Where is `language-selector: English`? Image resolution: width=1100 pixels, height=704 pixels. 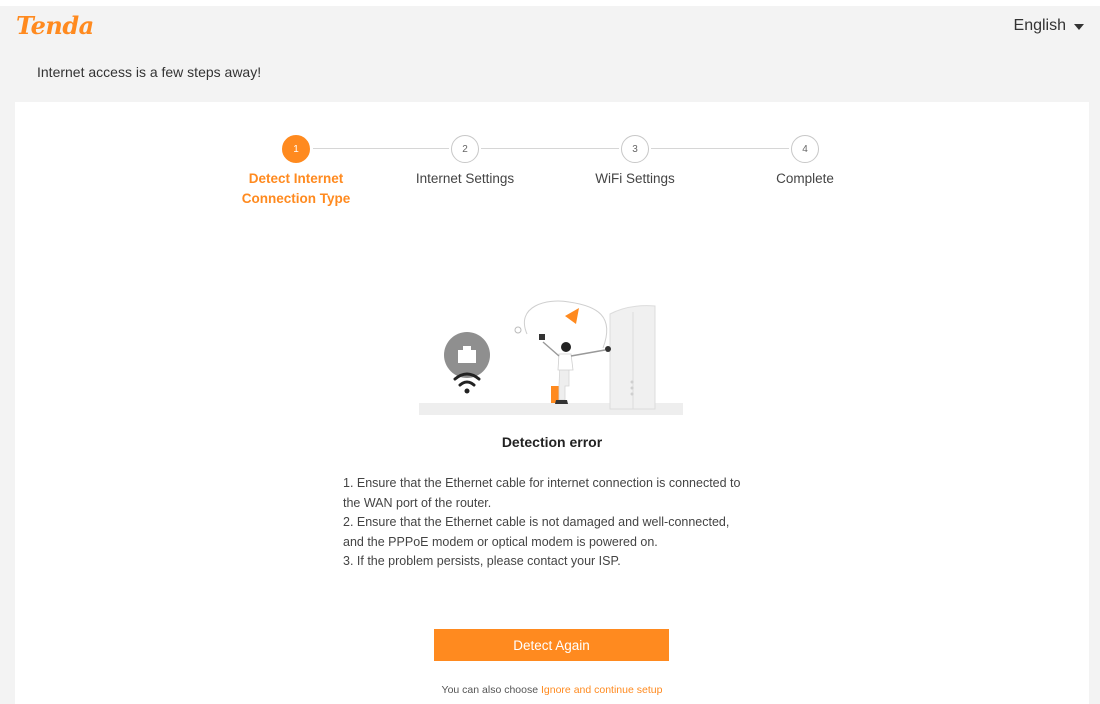 language-selector: English is located at coordinates (1049, 26).